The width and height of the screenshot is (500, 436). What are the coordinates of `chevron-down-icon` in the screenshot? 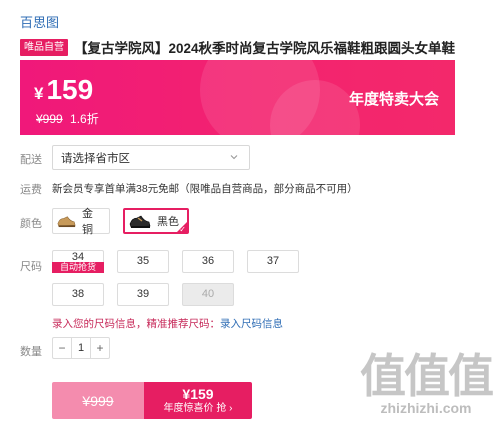 It's located at (234, 157).